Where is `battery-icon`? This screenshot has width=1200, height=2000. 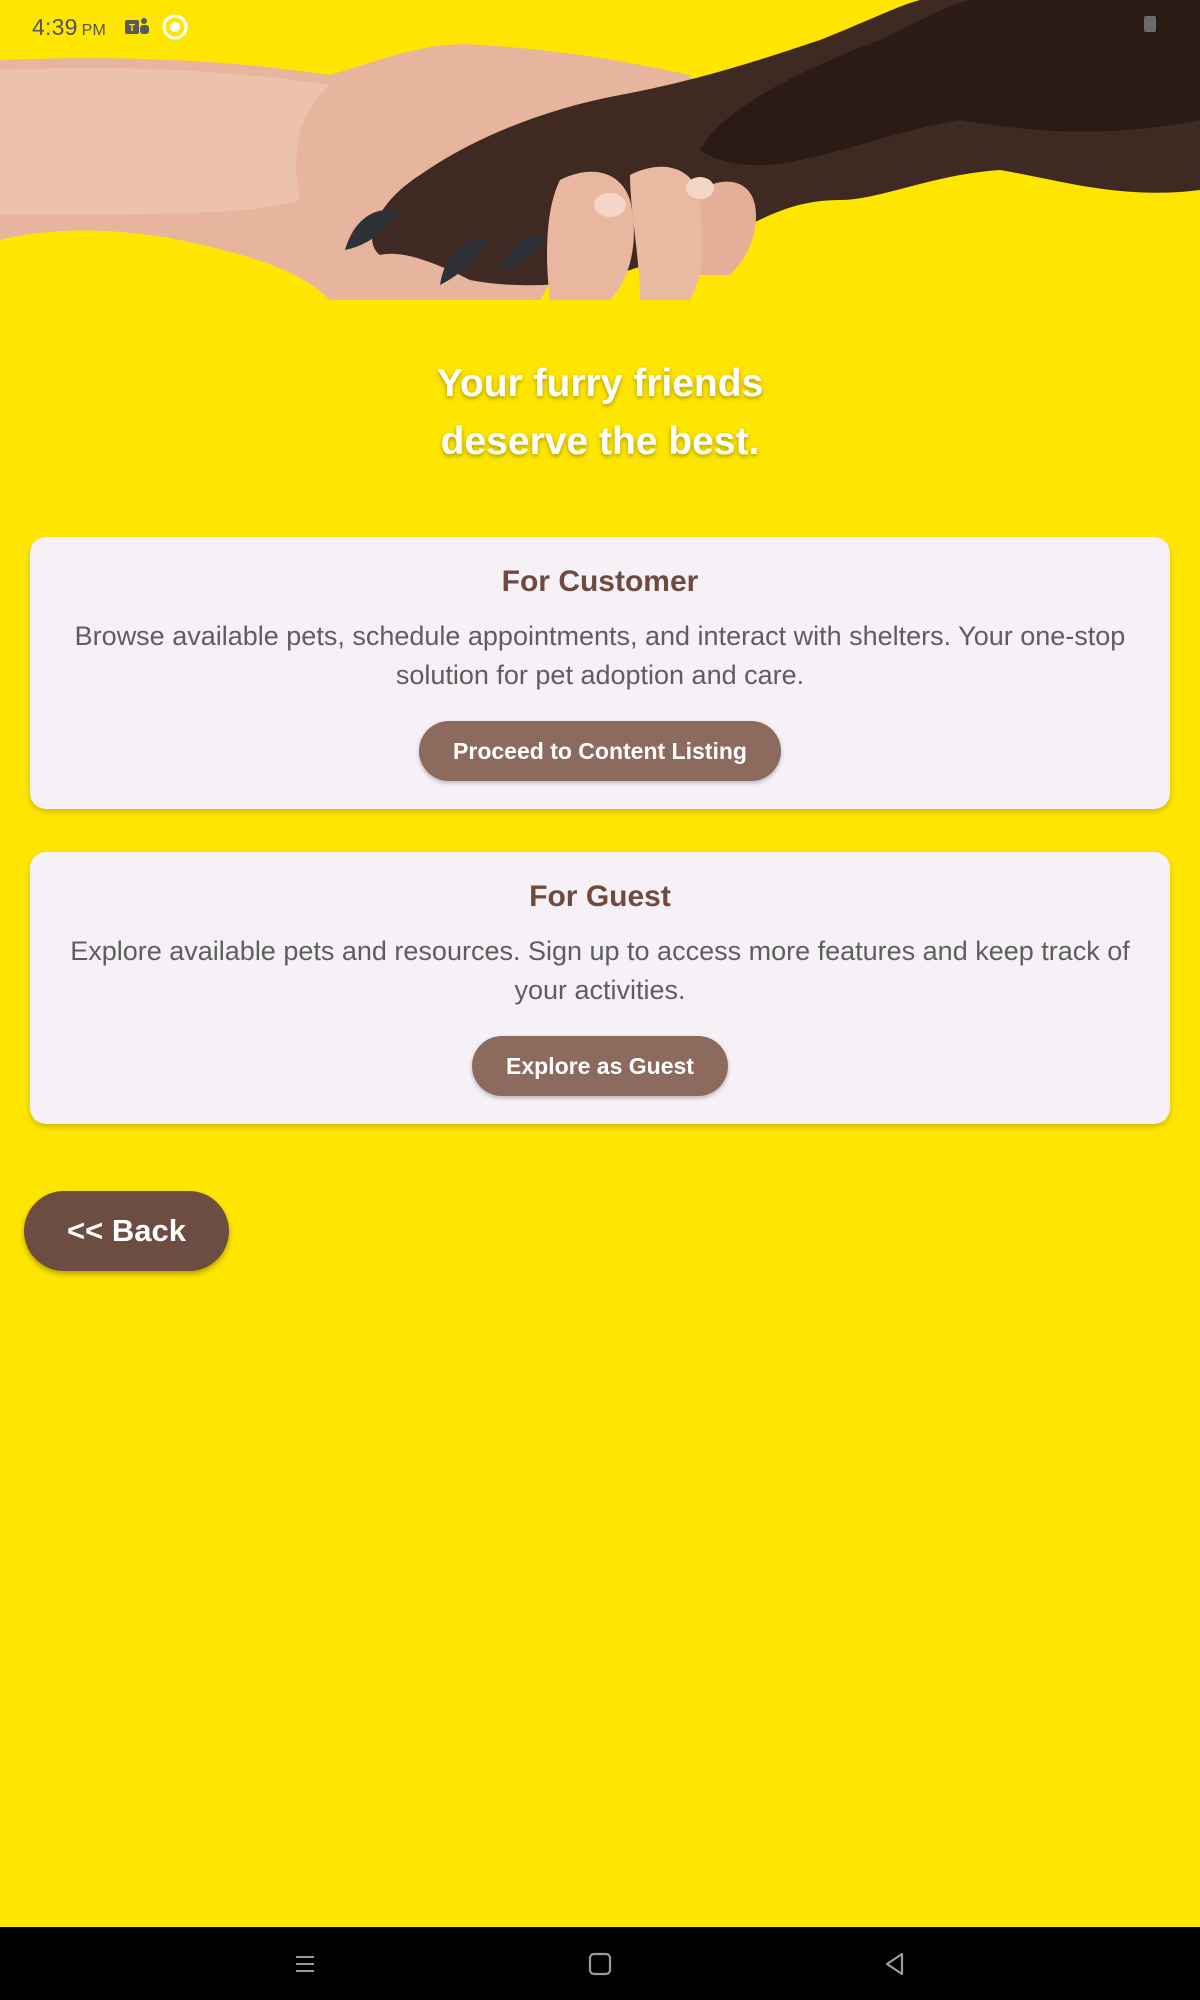 battery-icon is located at coordinates (1150, 24).